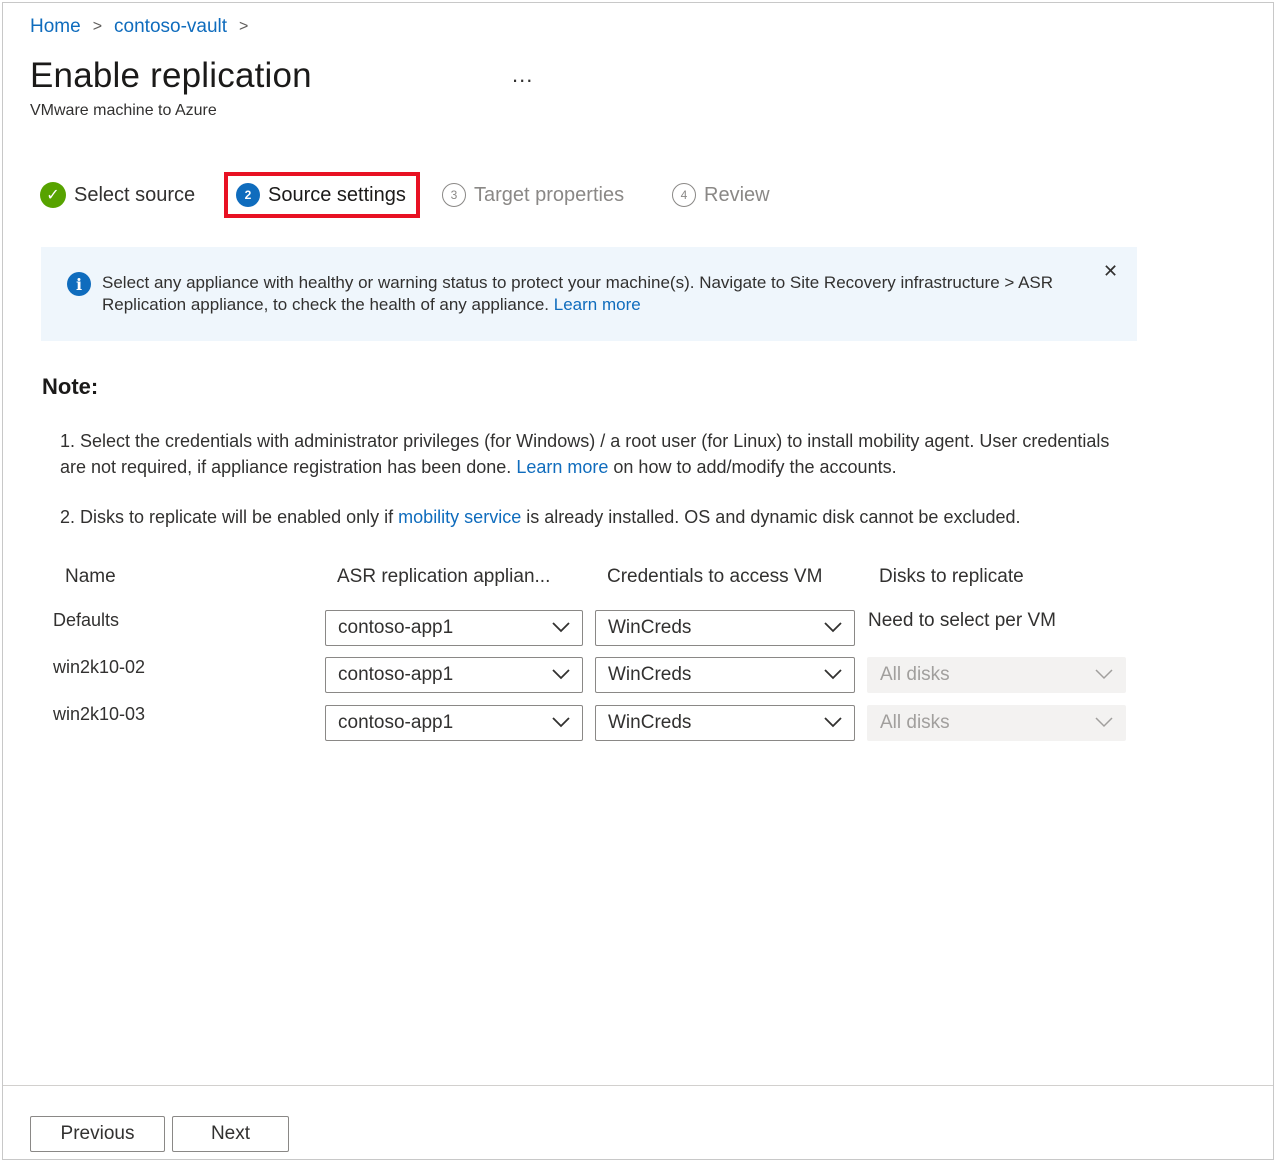 The width and height of the screenshot is (1276, 1162). I want to click on mobility-service-link: mobility service, so click(459, 517).